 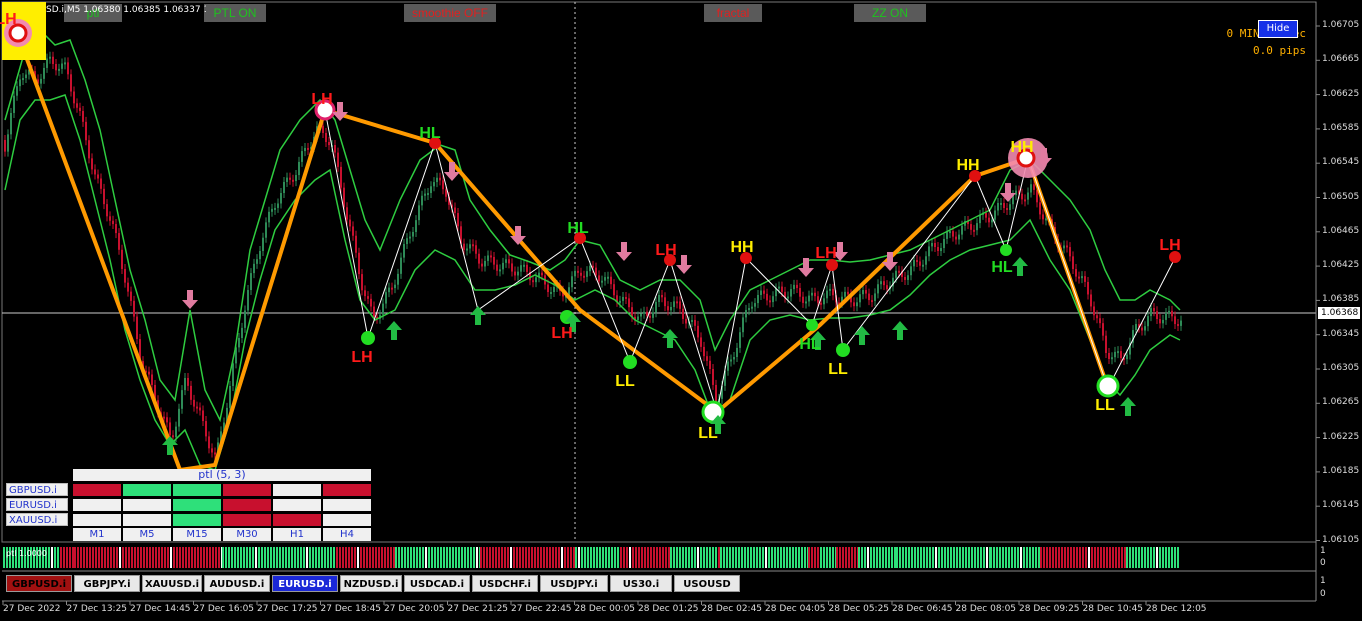 I want to click on price-tick-label: 1.06305, so click(x=1341, y=368).